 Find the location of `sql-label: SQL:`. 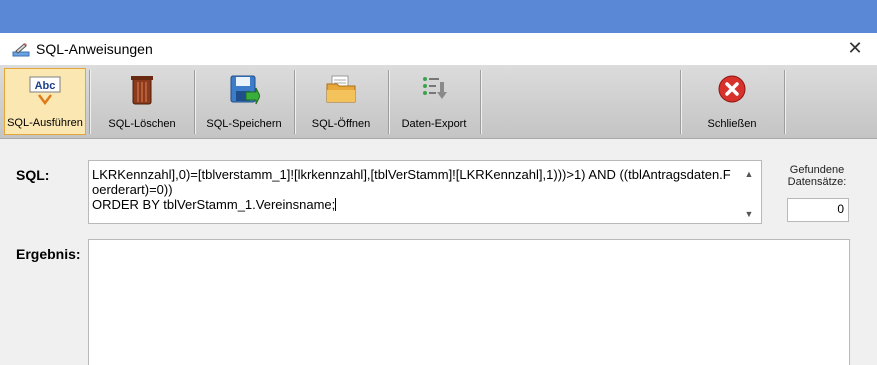

sql-label: SQL: is located at coordinates (33, 175).